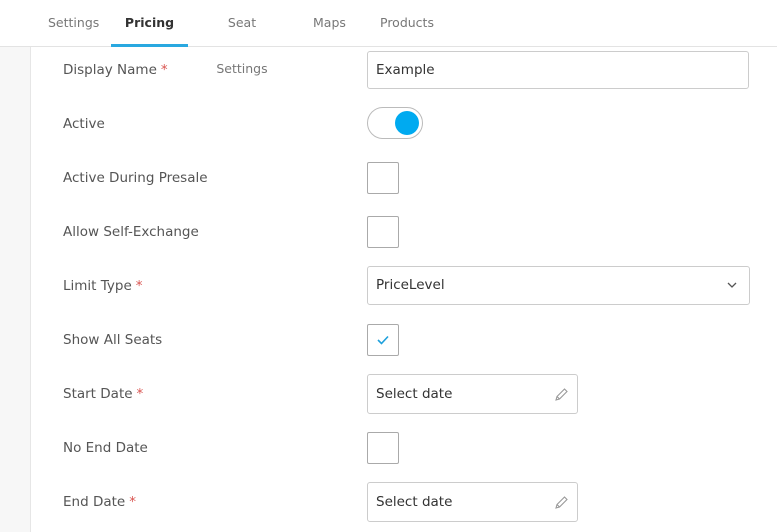 This screenshot has height=532, width=777. I want to click on tab-pricing: Pricing, so click(149, 23).